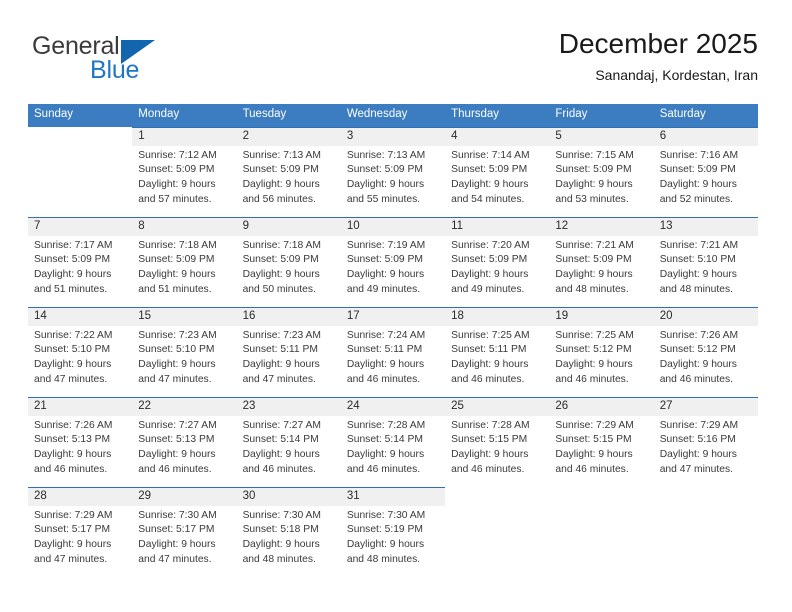 The width and height of the screenshot is (792, 612). I want to click on day-number: 6, so click(705, 136).